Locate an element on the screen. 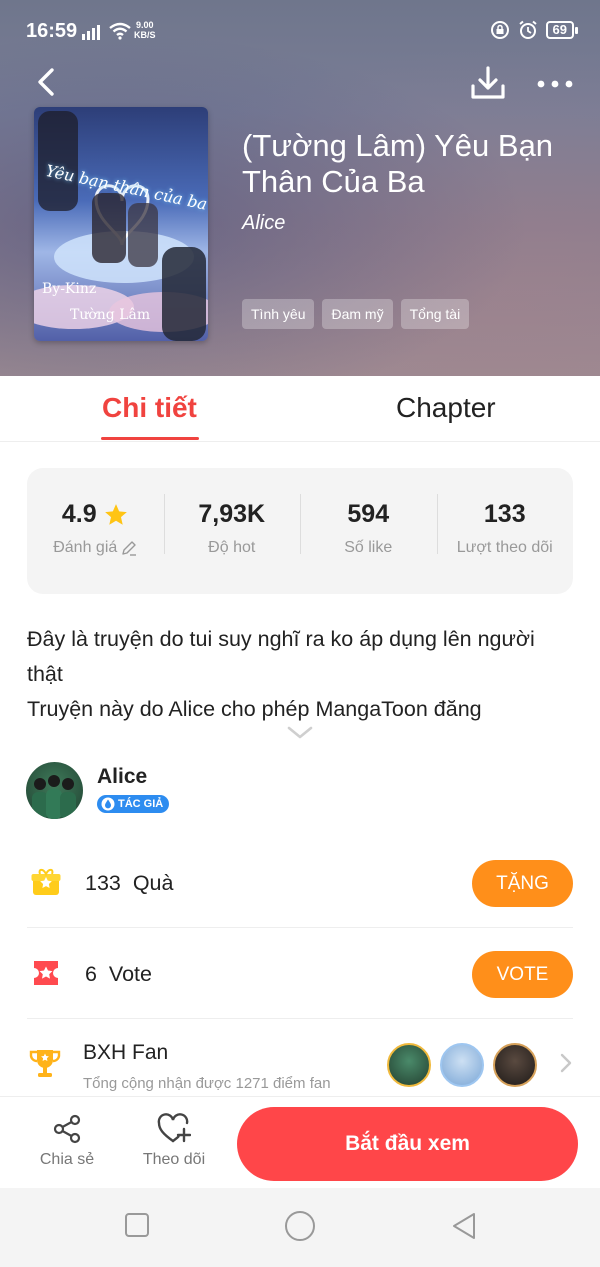 Image resolution: width=600 pixels, height=1267 pixels. stat-hot: 7,93K Độ hot is located at coordinates (232, 531).